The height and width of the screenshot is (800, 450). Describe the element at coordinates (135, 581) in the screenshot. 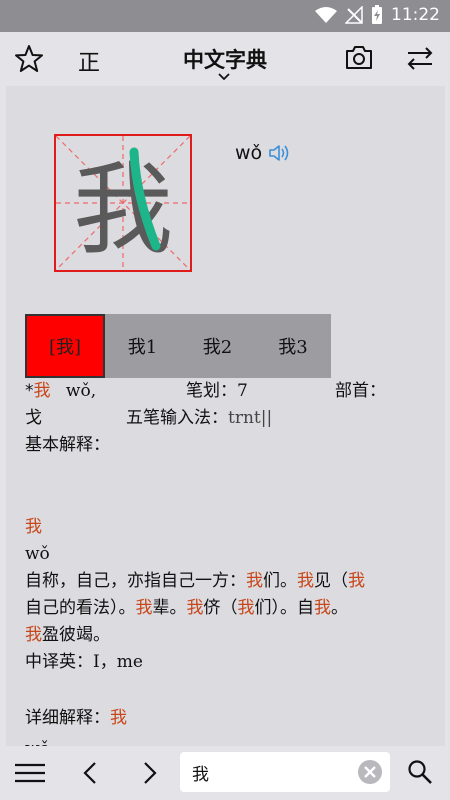

I see `text-segment: 自称，自己，亦指自己一方：` at that location.